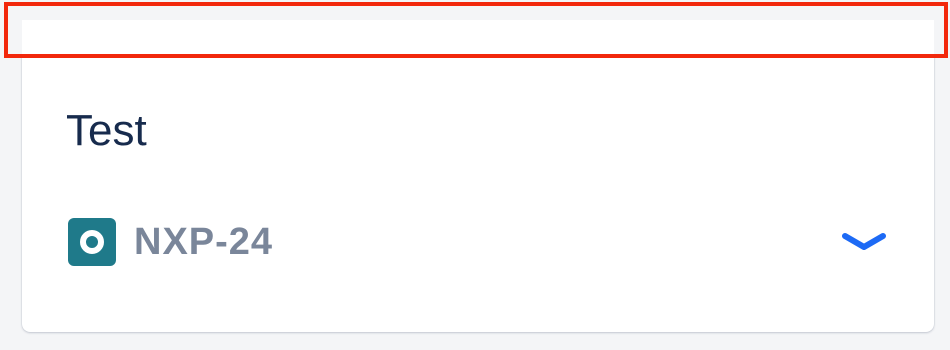  What do you see at coordinates (106, 130) in the screenshot?
I see `card-title: Test` at bounding box center [106, 130].